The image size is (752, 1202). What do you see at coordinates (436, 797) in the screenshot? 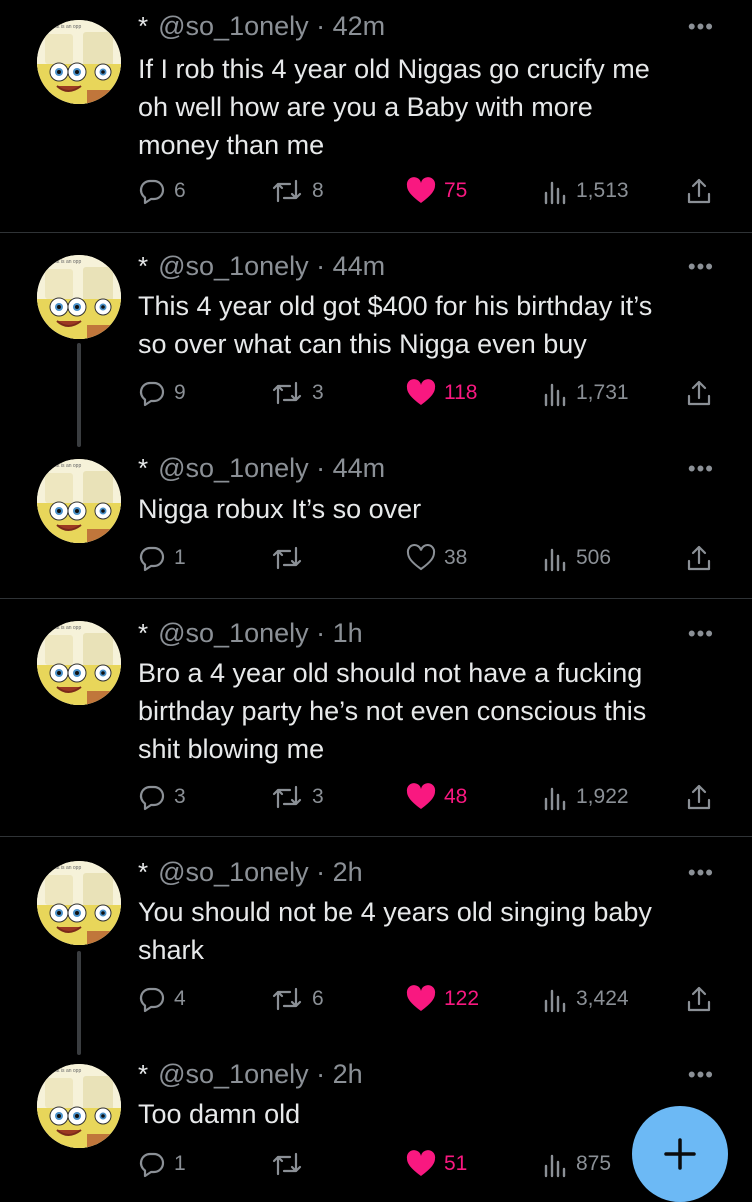
I see `like-button: 48` at bounding box center [436, 797].